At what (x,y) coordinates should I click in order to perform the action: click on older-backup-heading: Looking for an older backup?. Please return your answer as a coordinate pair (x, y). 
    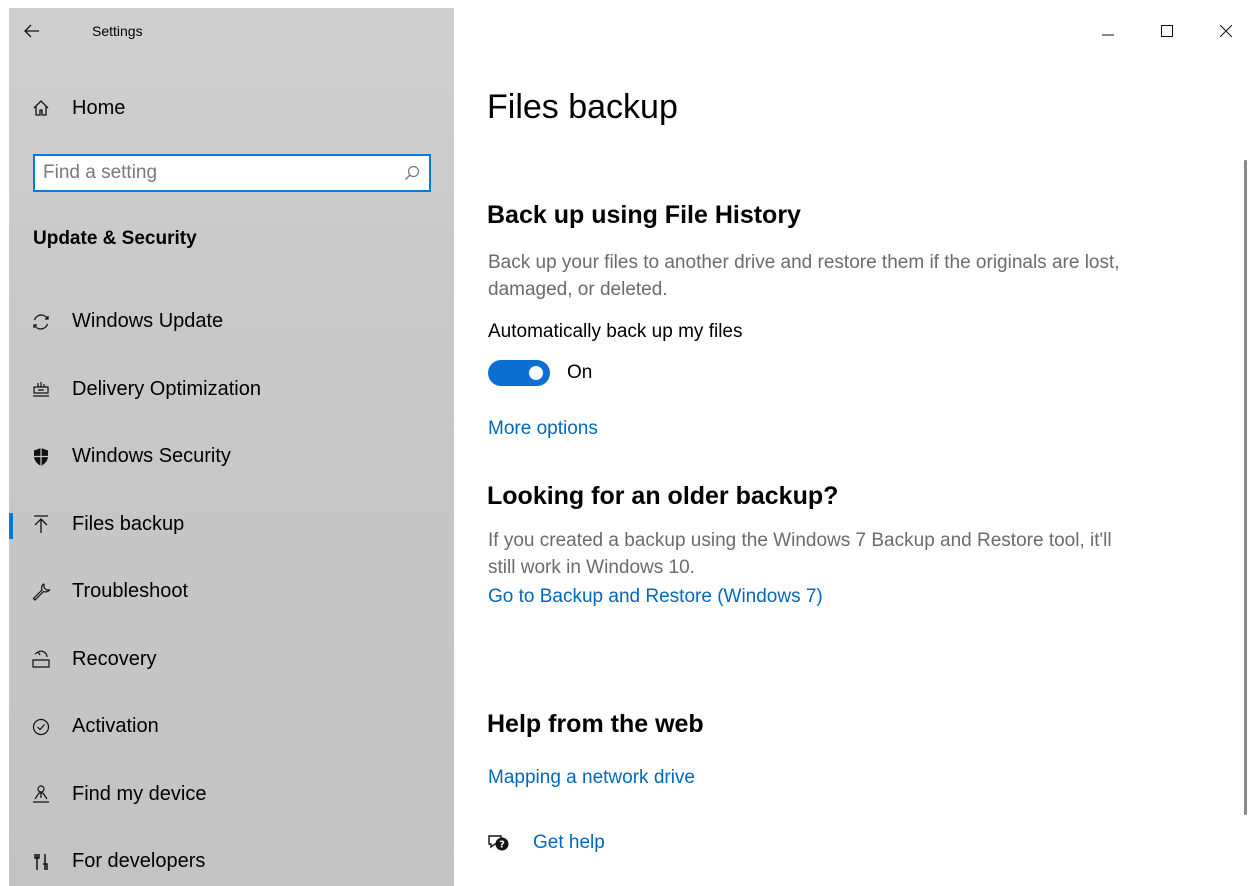
    Looking at the image, I should click on (663, 496).